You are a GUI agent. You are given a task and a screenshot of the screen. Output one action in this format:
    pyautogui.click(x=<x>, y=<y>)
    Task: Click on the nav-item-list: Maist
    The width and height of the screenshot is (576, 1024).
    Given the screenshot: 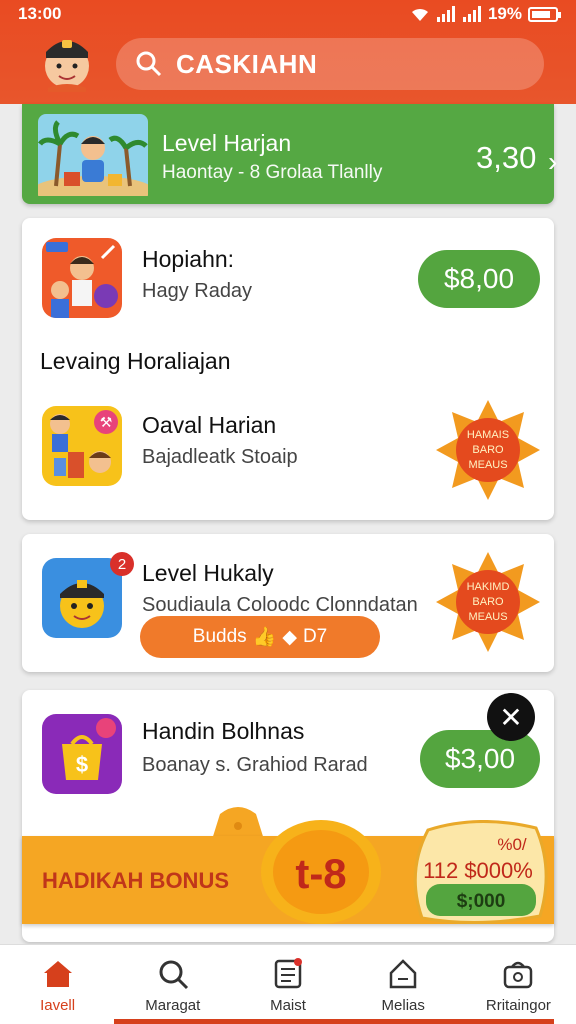 What is the action you would take?
    pyautogui.click(x=287, y=984)
    